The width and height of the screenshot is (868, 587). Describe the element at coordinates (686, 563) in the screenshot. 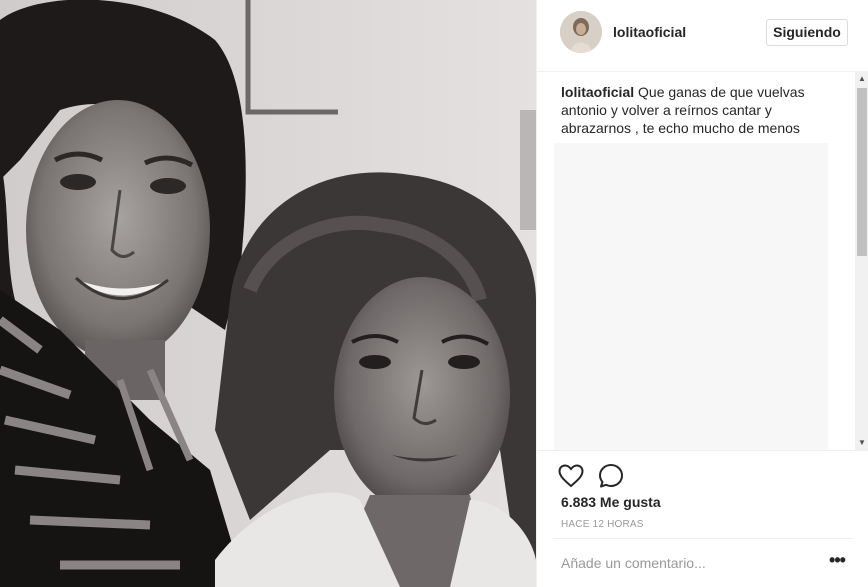

I see `comment-input` at that location.